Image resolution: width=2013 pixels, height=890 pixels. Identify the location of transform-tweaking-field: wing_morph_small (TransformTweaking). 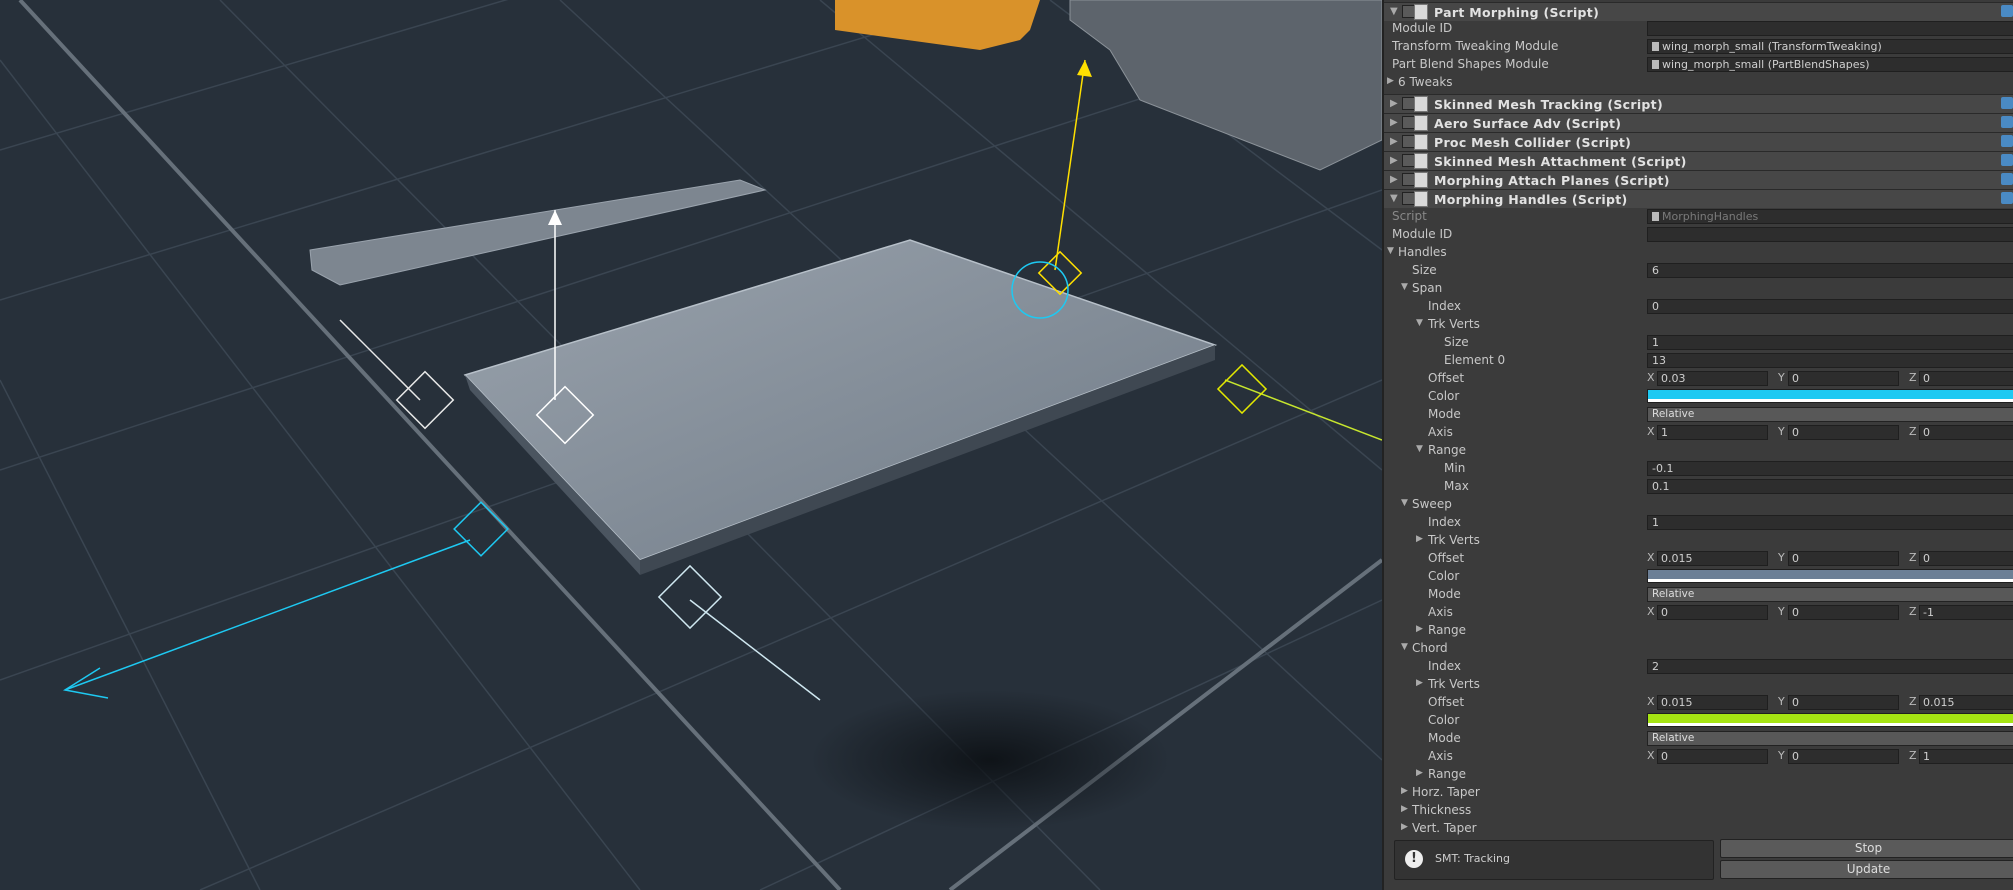
(1830, 46).